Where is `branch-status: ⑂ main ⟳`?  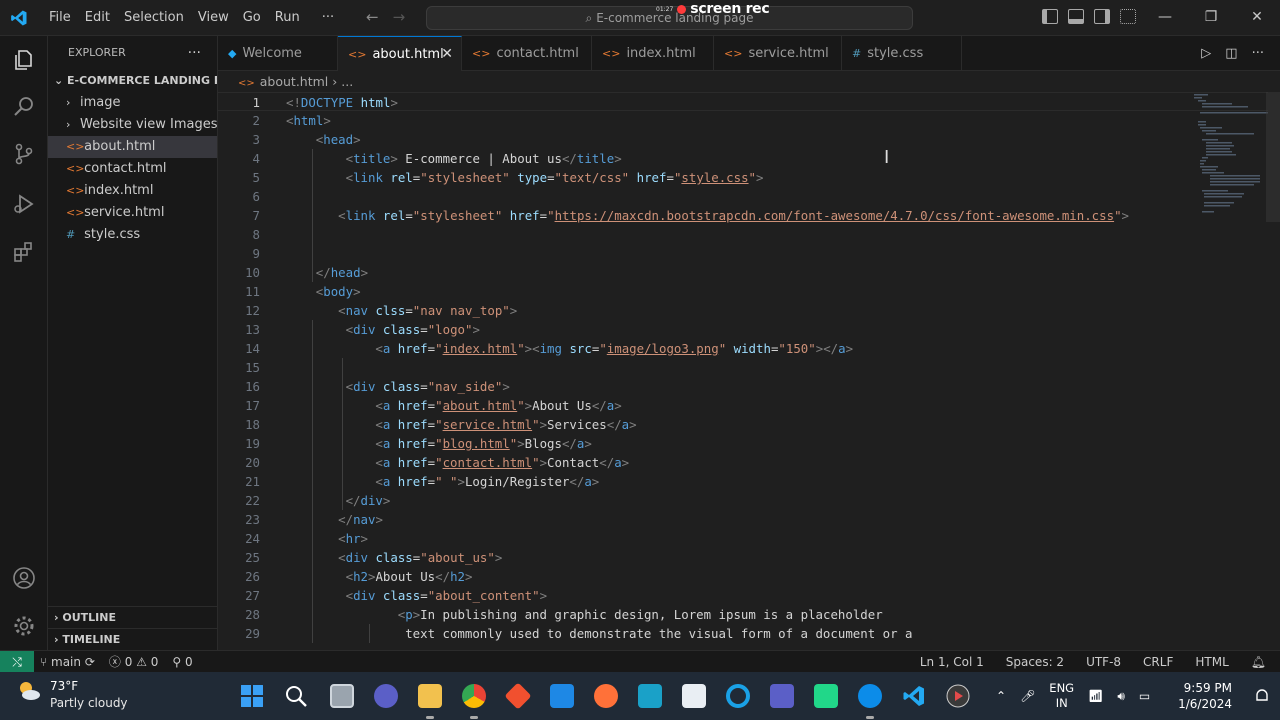 branch-status: ⑂ main ⟳ is located at coordinates (67, 662).